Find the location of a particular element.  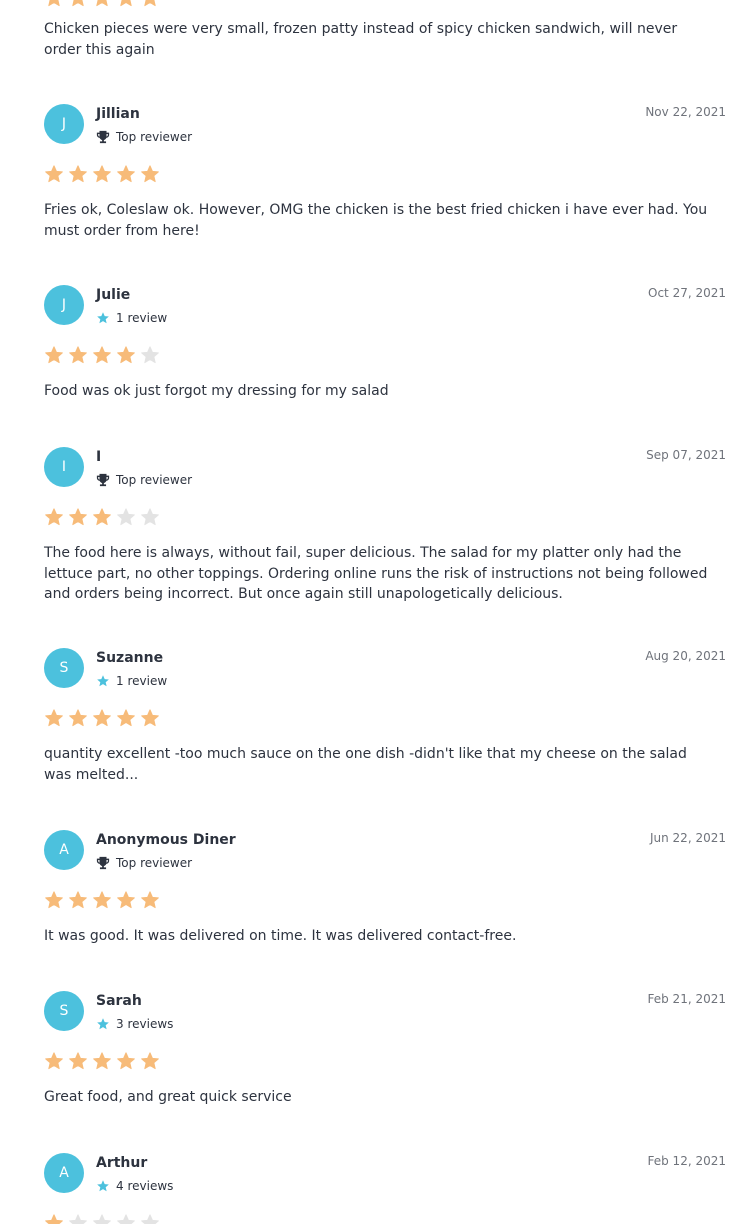

reviewer-name: Suzanne is located at coordinates (130, 658).